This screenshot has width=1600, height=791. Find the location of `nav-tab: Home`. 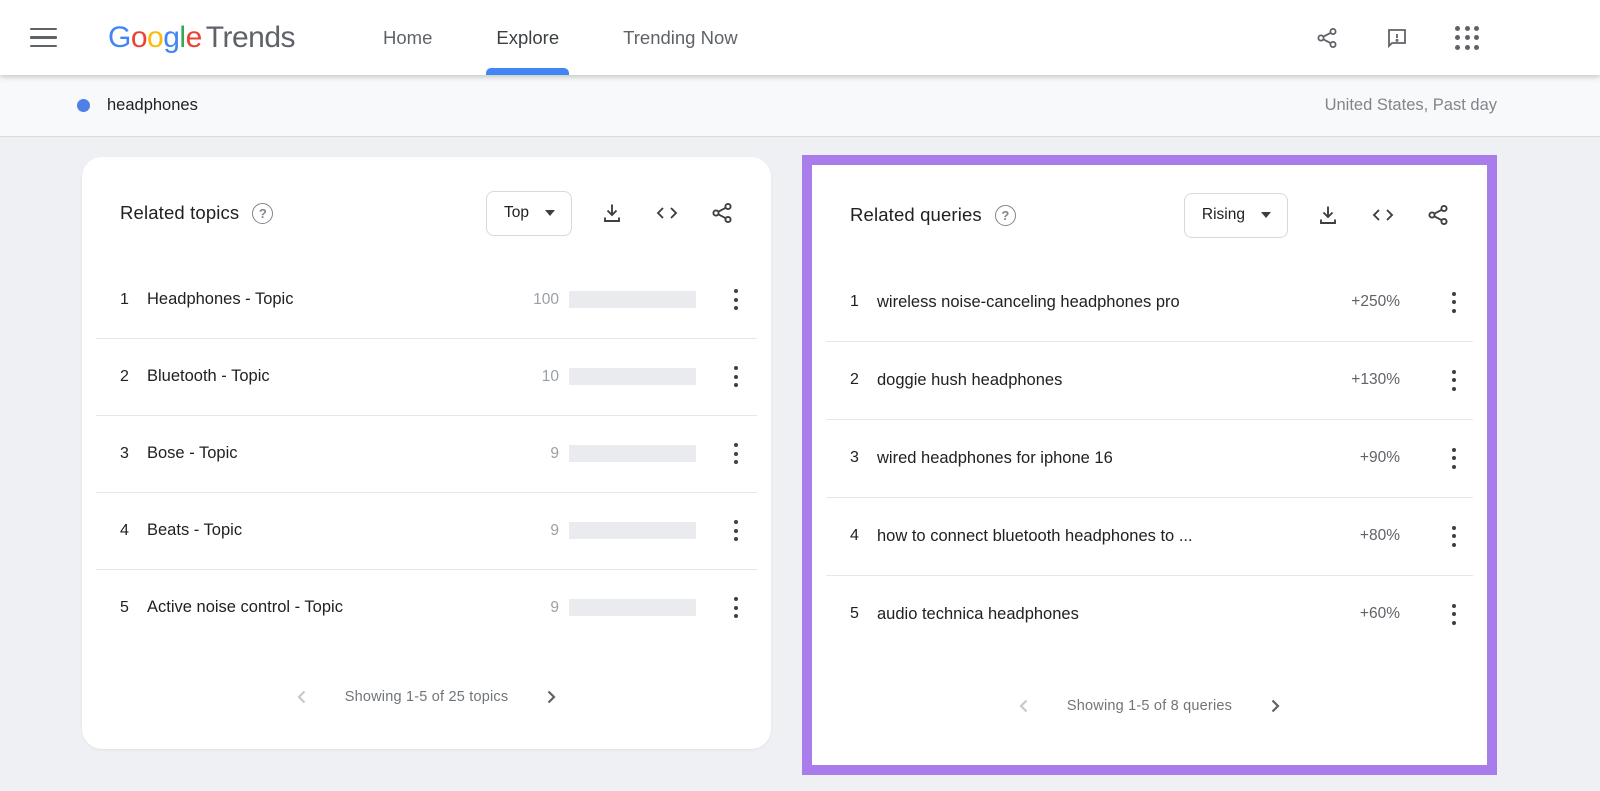

nav-tab: Home is located at coordinates (407, 37).